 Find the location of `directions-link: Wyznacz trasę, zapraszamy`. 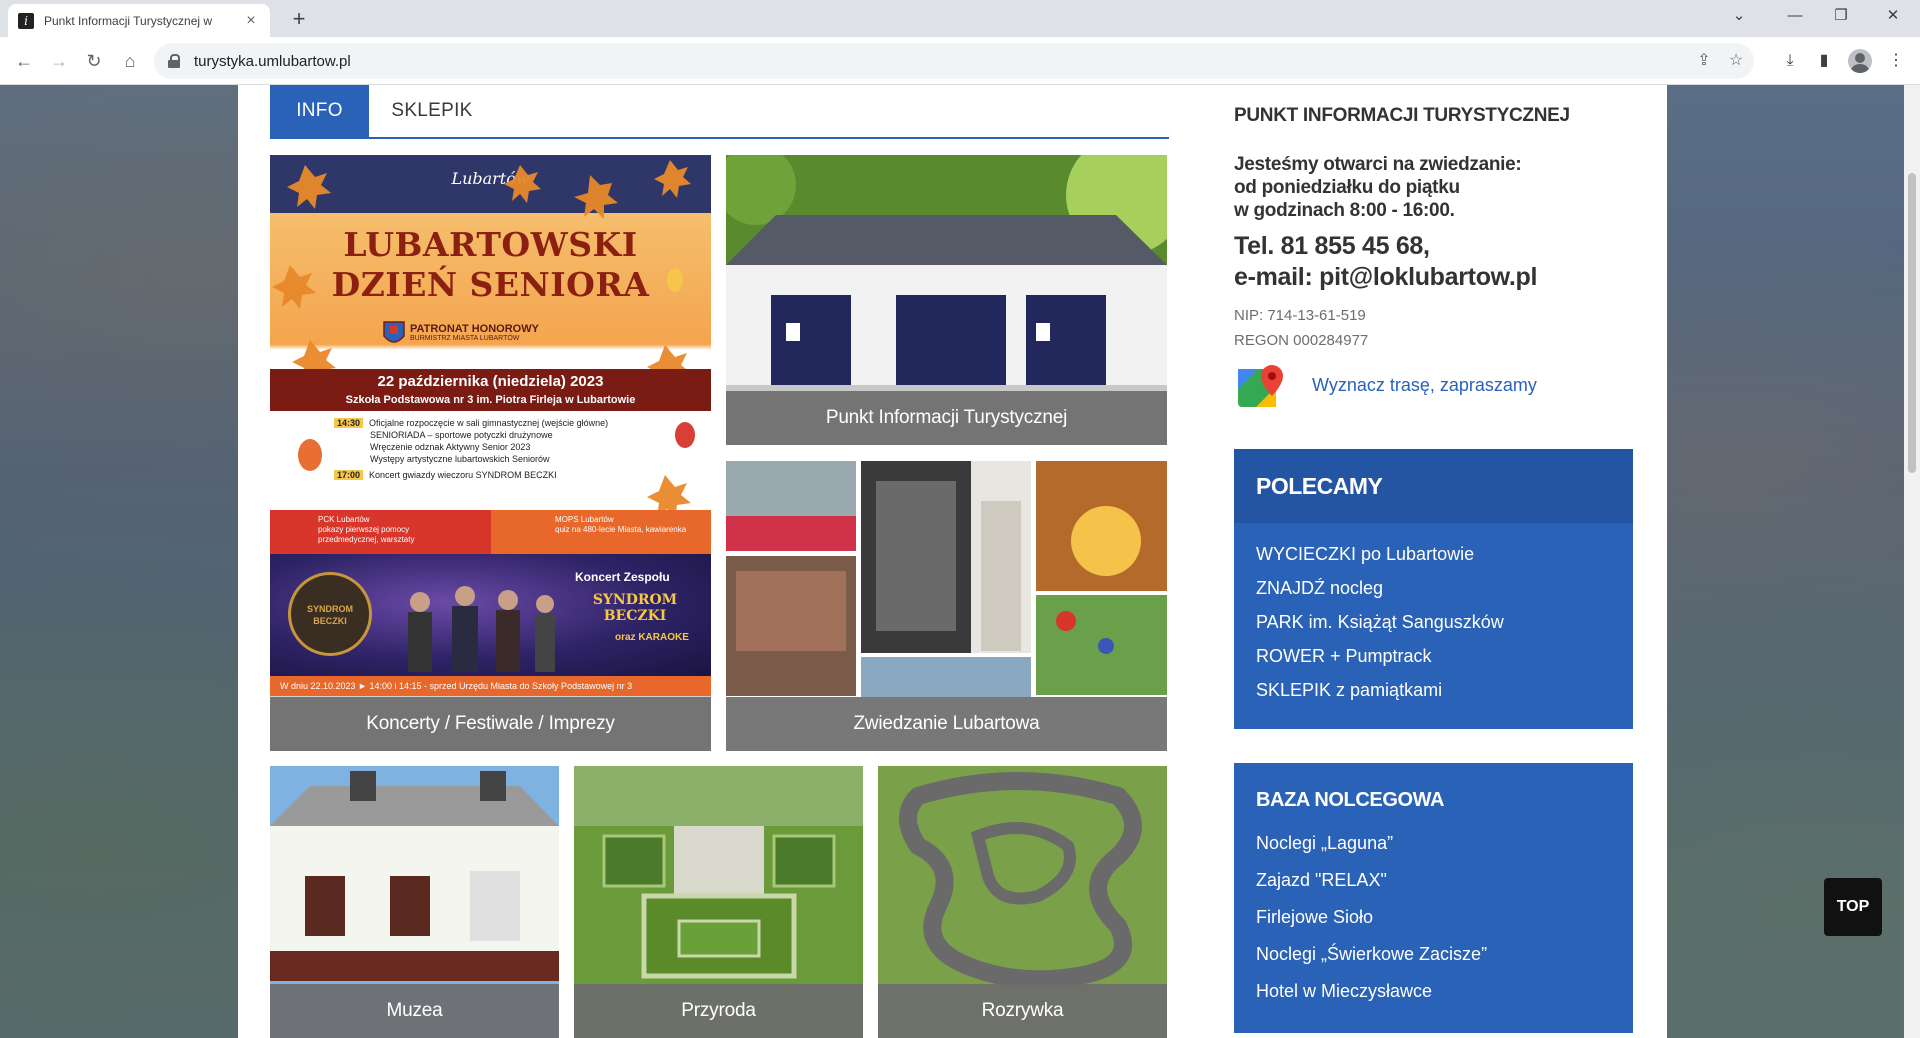

directions-link: Wyznacz trasę, zapraszamy is located at coordinates (1424, 385).